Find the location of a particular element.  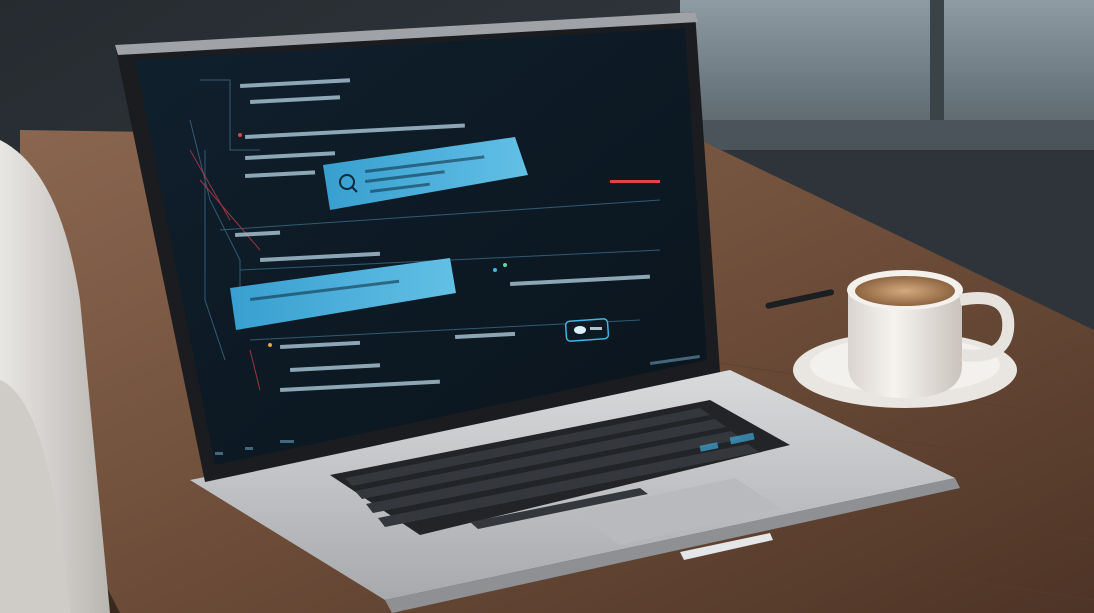

coffee is located at coordinates (905, 291).